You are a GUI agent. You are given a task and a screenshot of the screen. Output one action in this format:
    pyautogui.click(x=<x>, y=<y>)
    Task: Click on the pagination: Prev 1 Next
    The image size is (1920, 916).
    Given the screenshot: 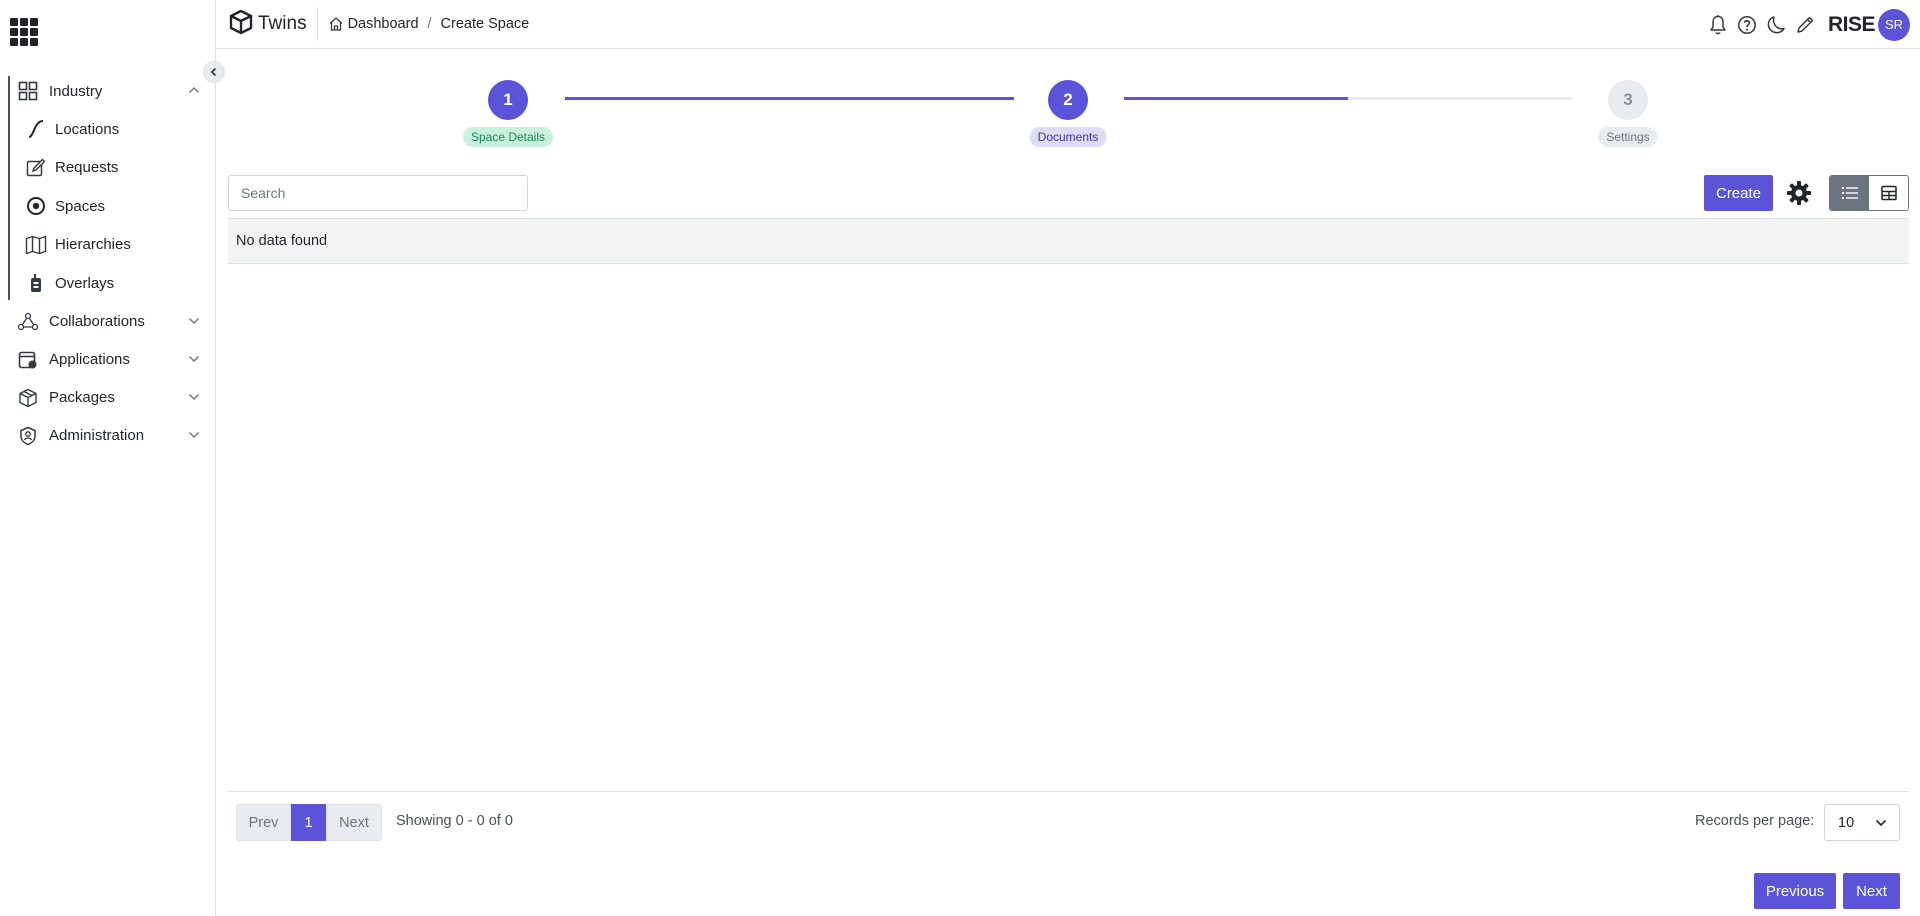 What is the action you would take?
    pyautogui.click(x=309, y=822)
    